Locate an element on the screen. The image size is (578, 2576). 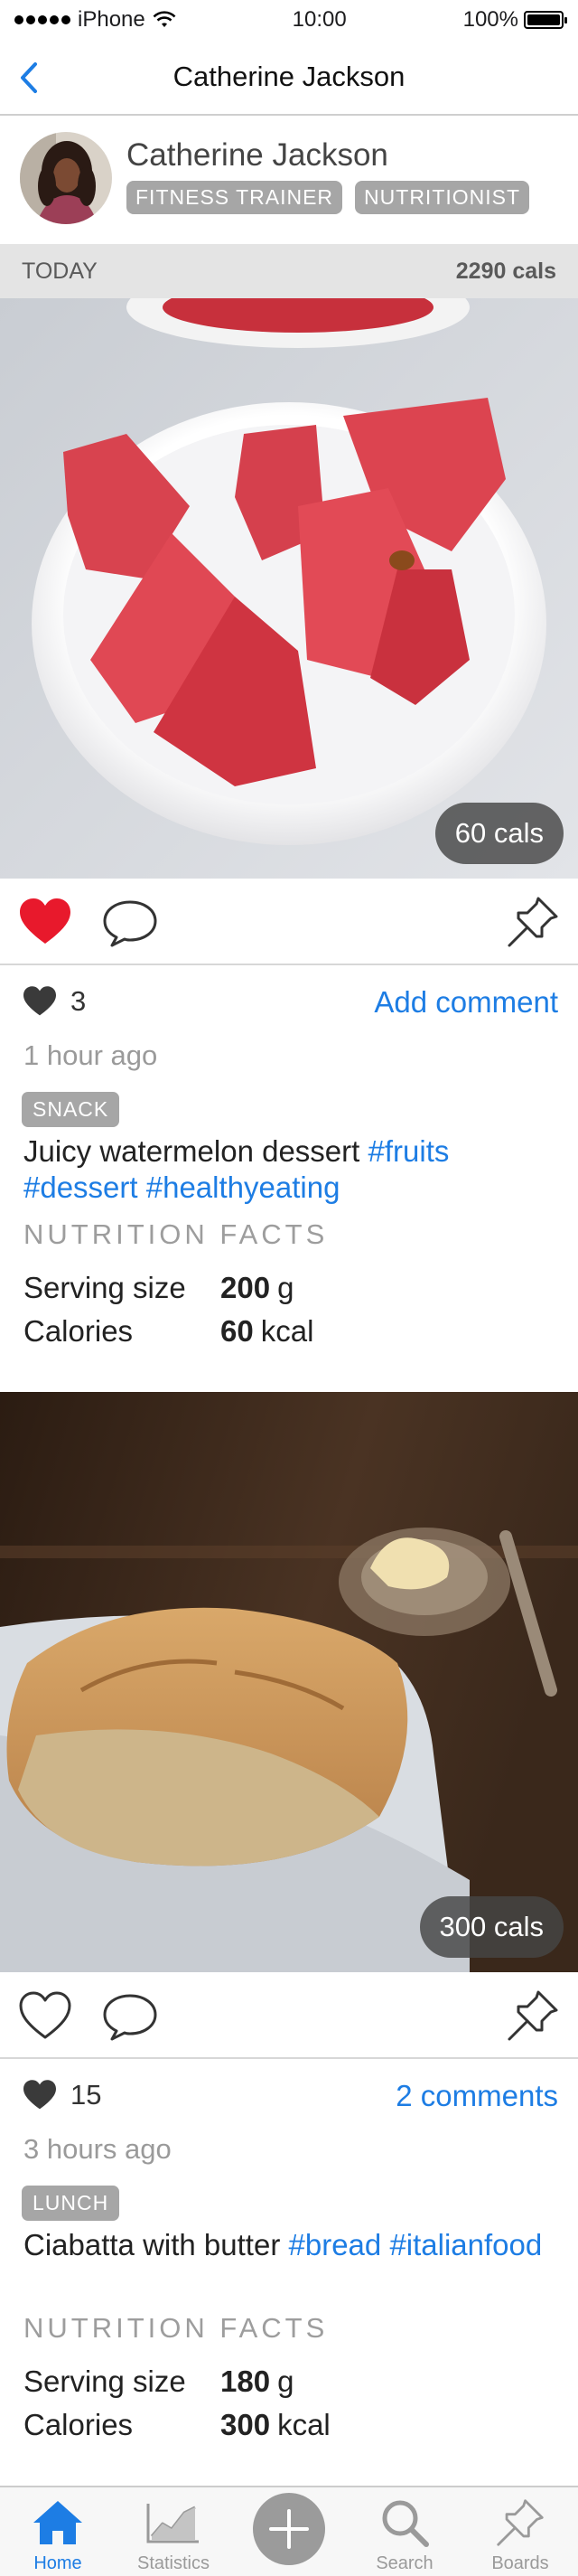
back-button is located at coordinates (29, 78).